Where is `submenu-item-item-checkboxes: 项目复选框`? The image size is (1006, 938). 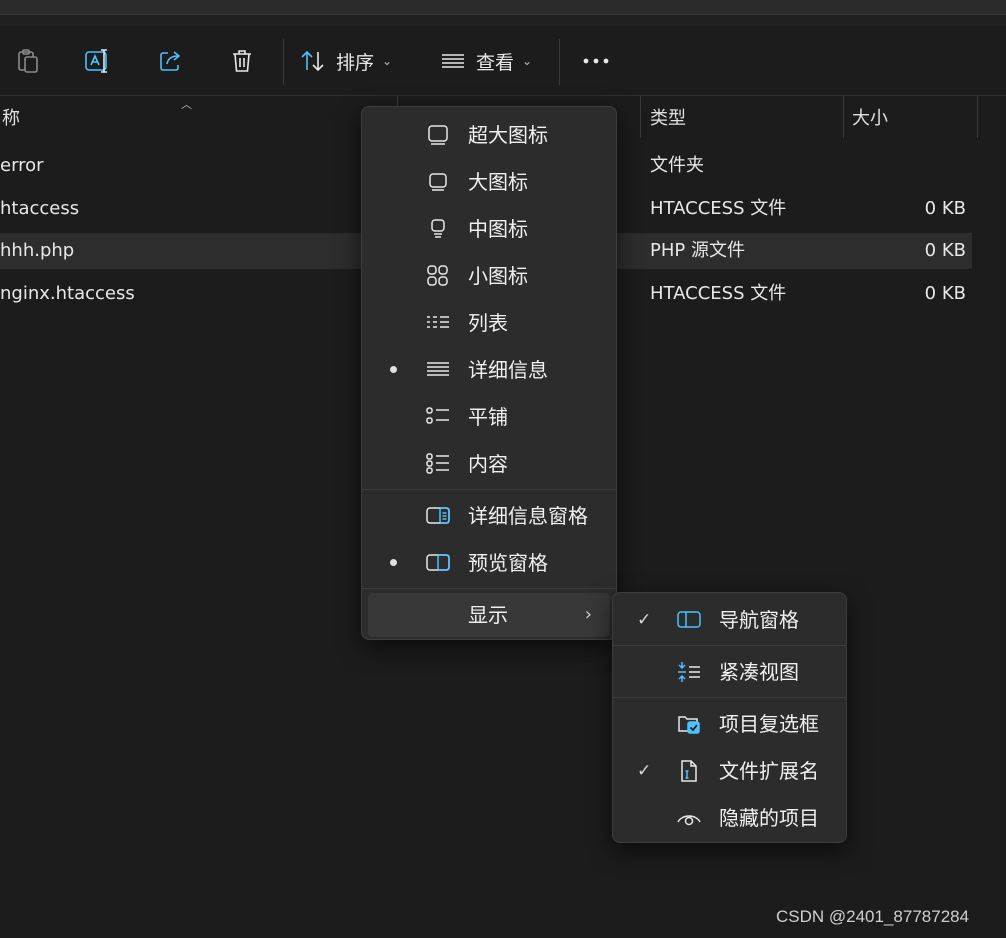
submenu-item-item-checkboxes: 项目复选框 is located at coordinates (729, 724).